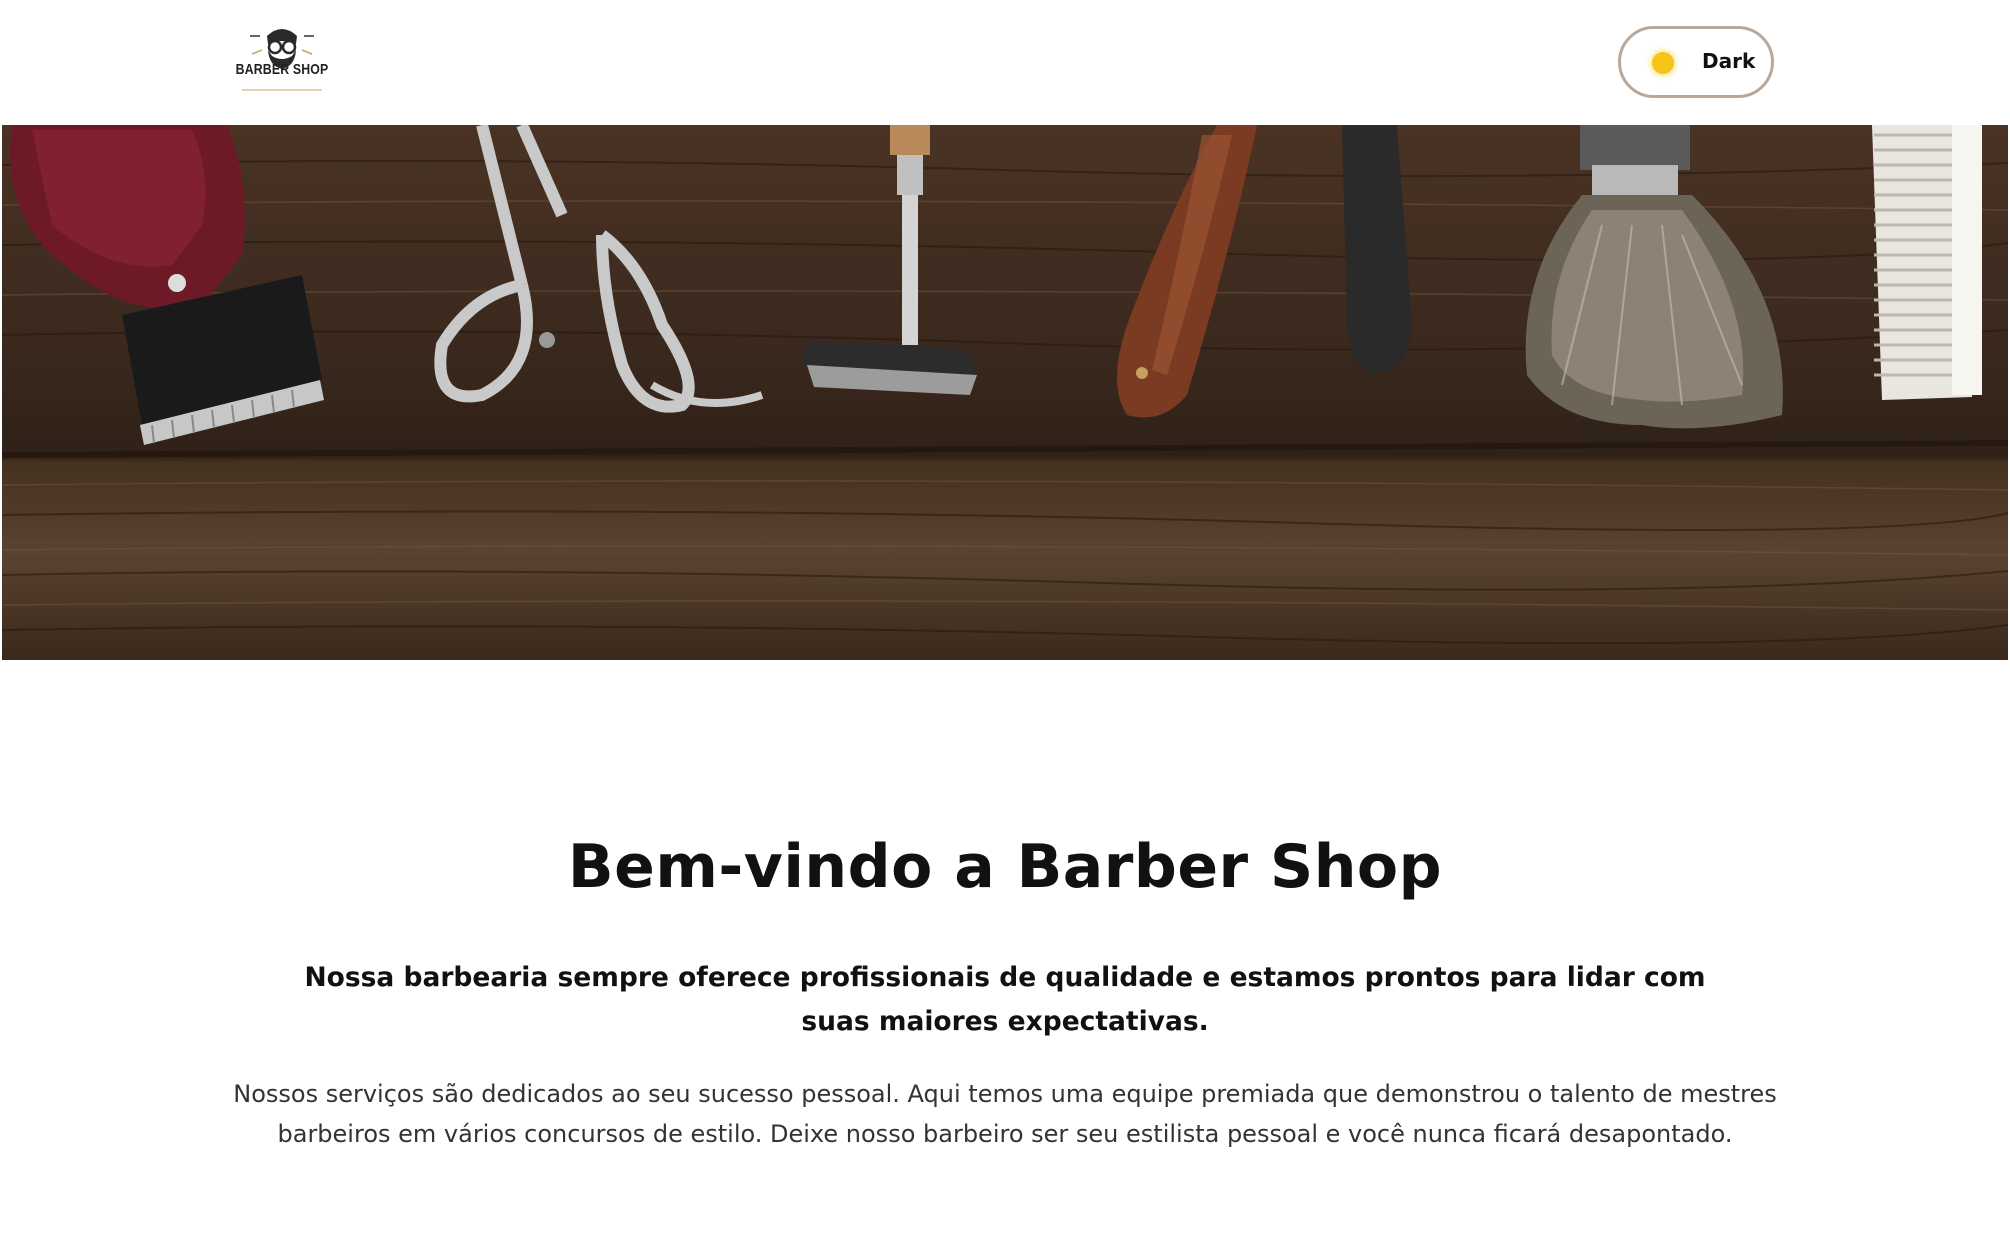 This screenshot has height=1254, width=2010. I want to click on dark-mode-toggle: Dark, so click(1696, 62).